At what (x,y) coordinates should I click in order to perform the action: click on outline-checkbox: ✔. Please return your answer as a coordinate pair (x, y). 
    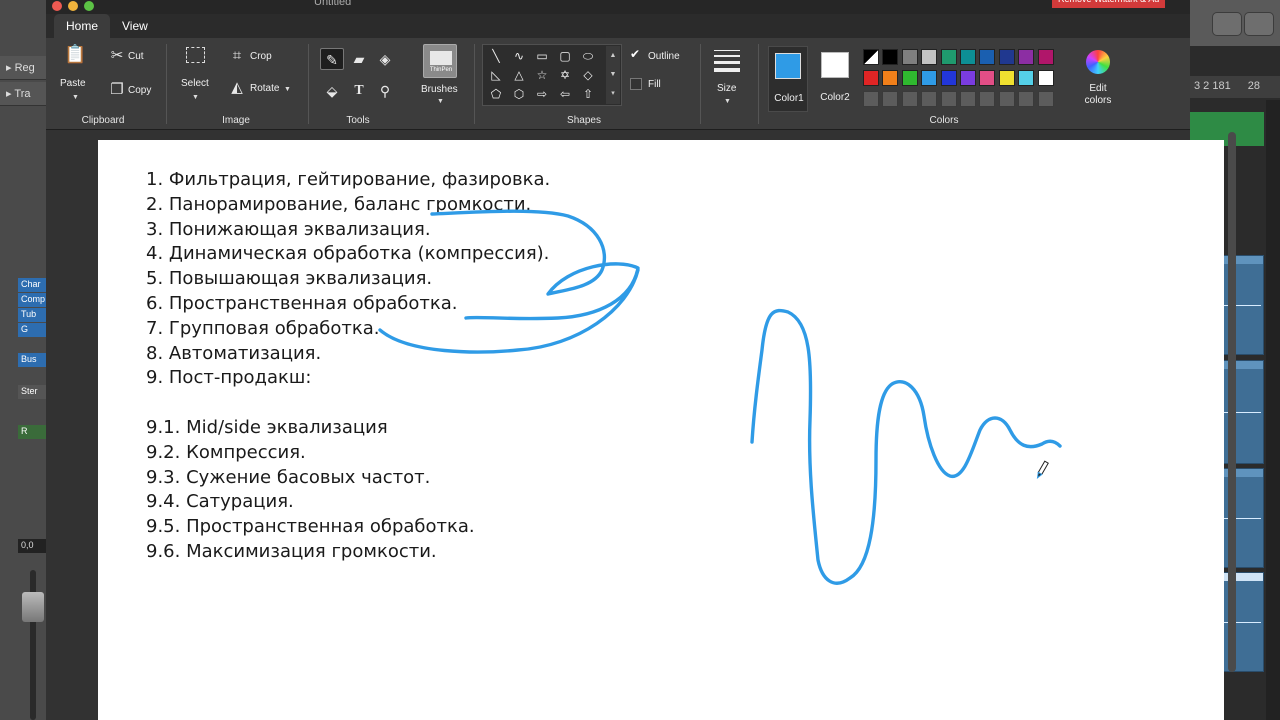
    Looking at the image, I should click on (636, 54).